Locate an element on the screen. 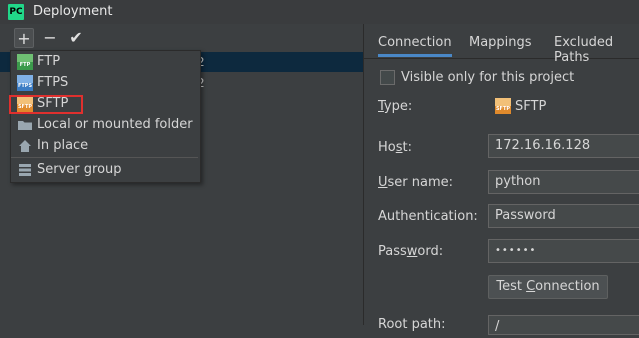 The height and width of the screenshot is (338, 639). menu-item-label: In place is located at coordinates (63, 145).